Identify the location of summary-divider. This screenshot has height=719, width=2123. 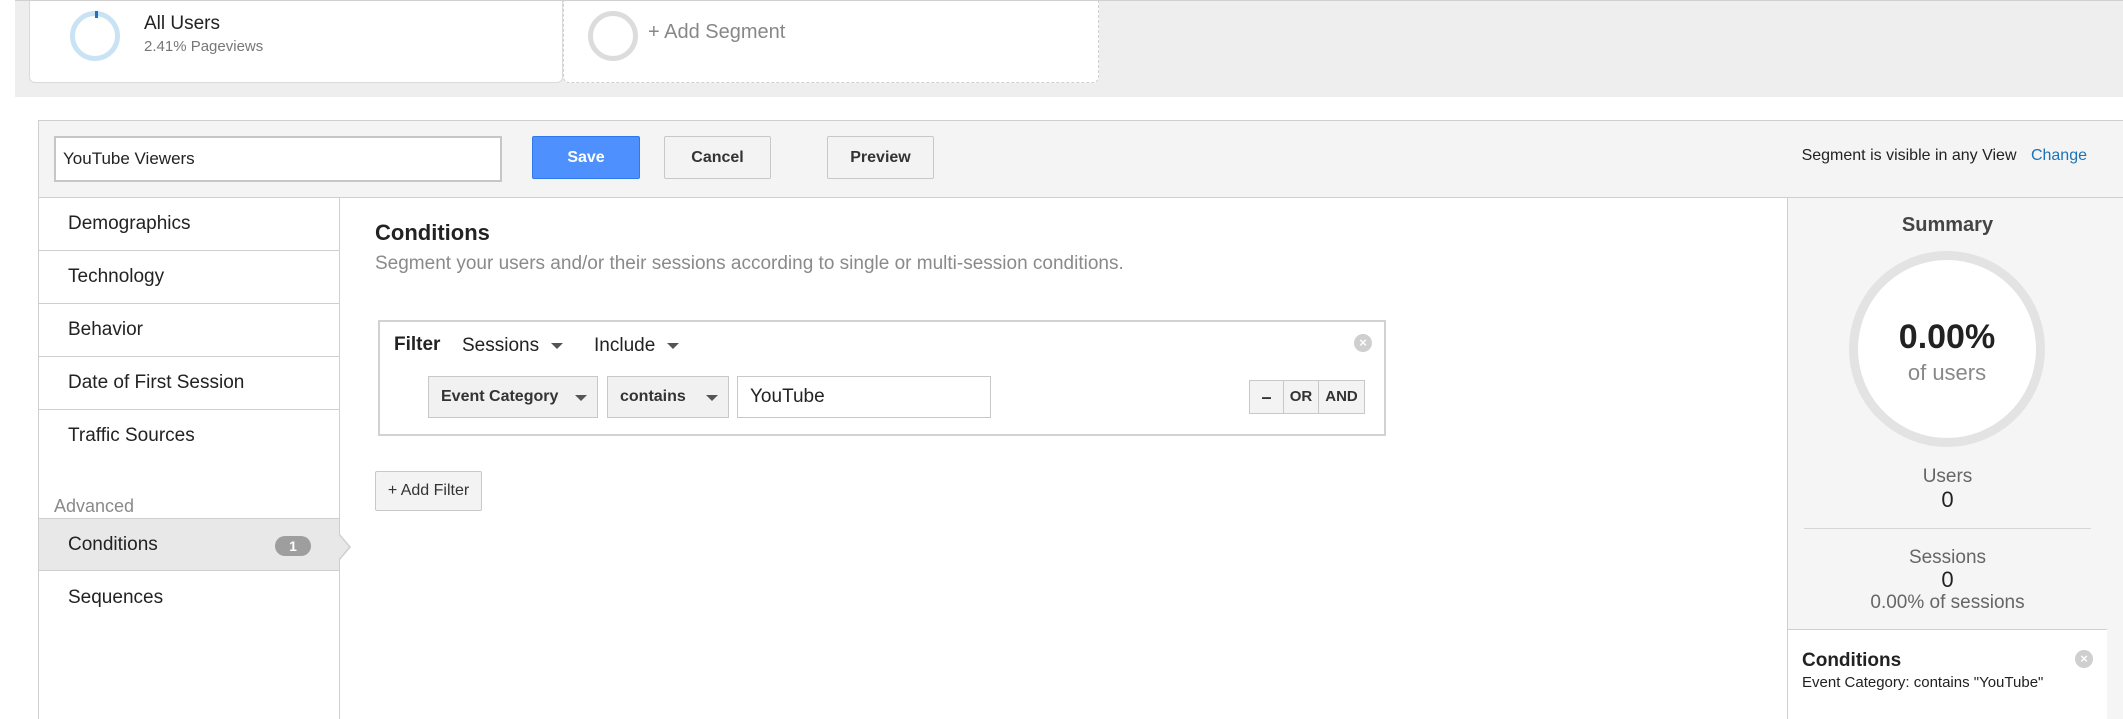
(1947, 528).